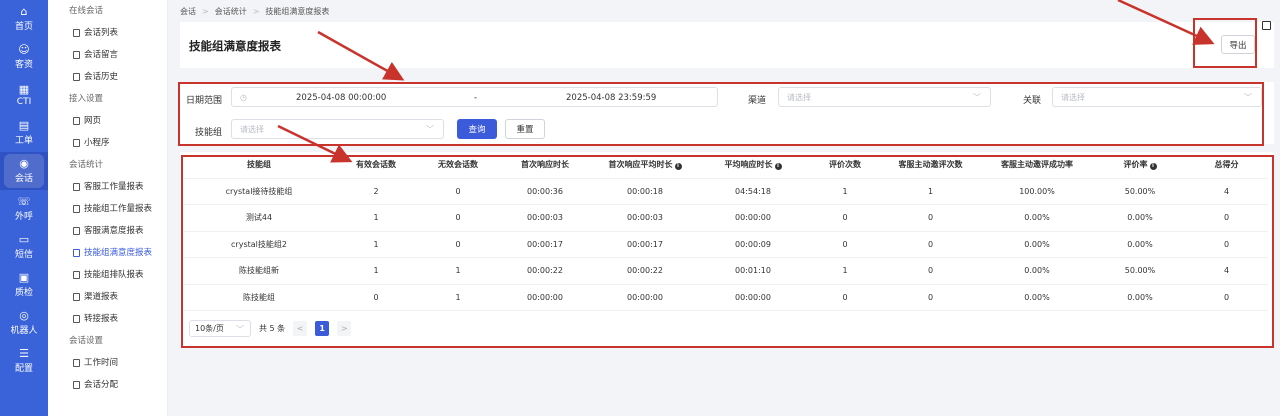  What do you see at coordinates (24, 331) in the screenshot?
I see `rail-item-label: 机器人` at bounding box center [24, 331].